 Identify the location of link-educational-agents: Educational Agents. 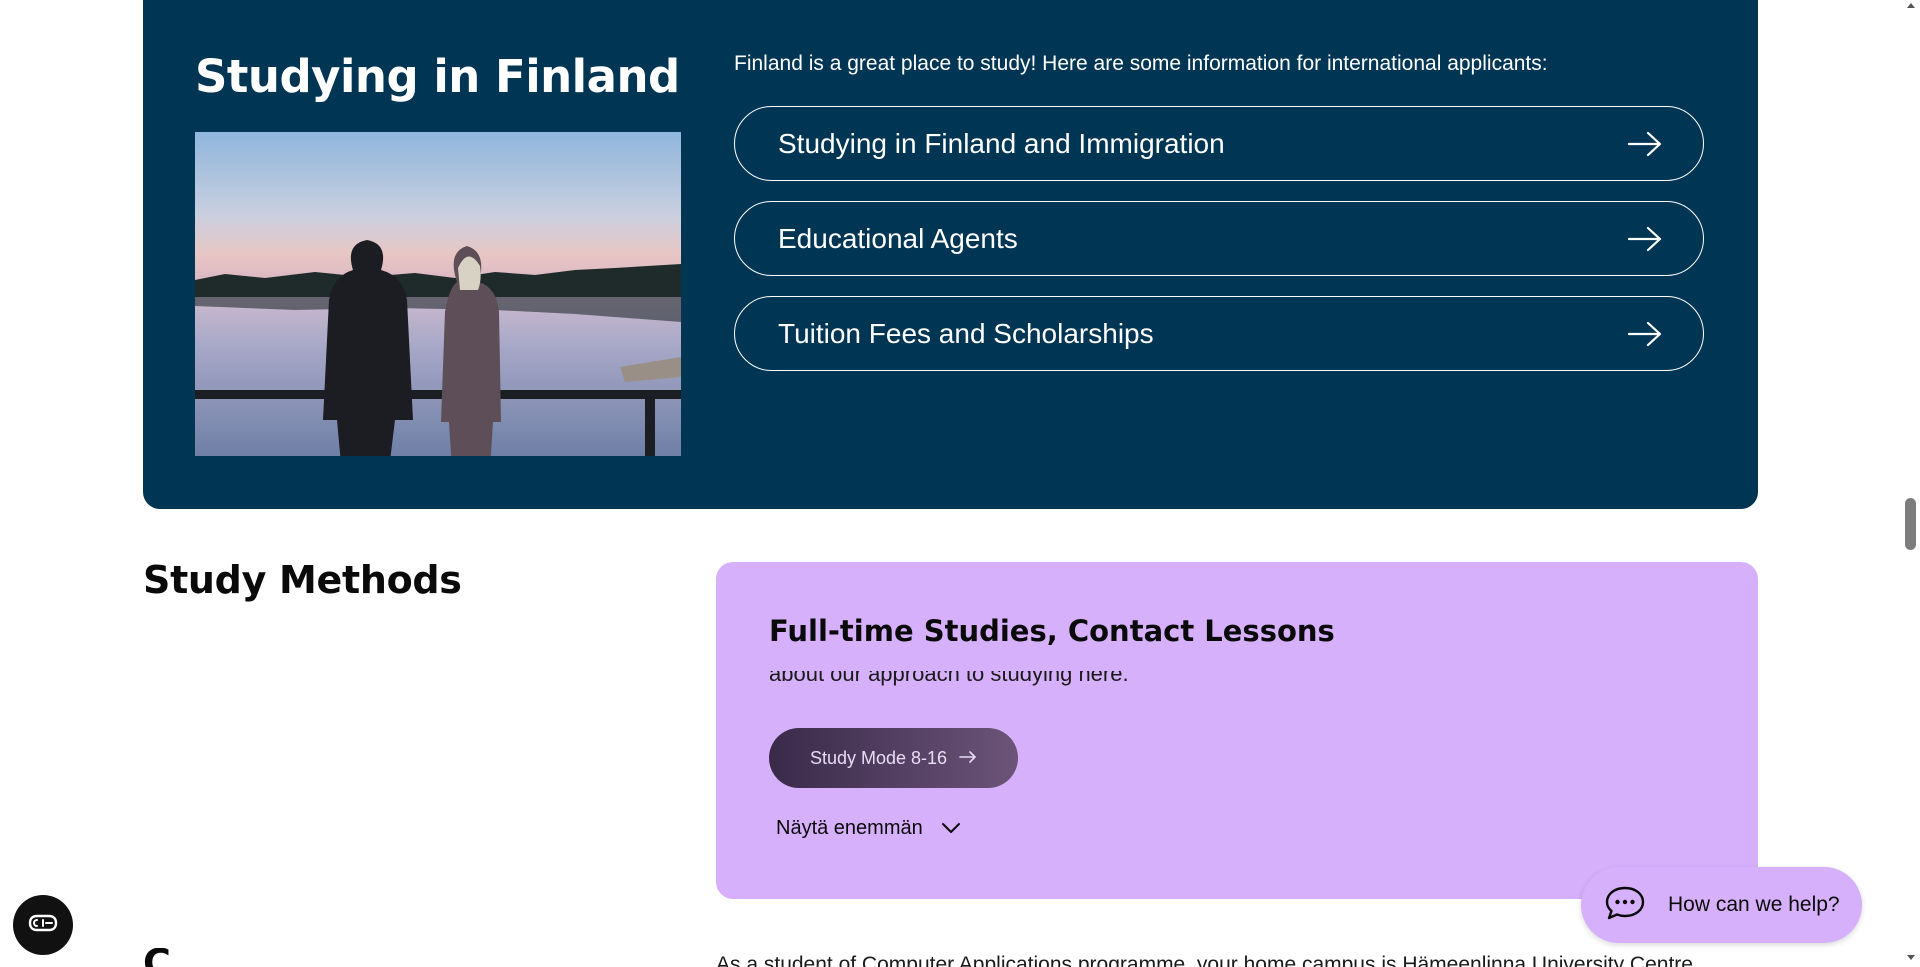
(1219, 238).